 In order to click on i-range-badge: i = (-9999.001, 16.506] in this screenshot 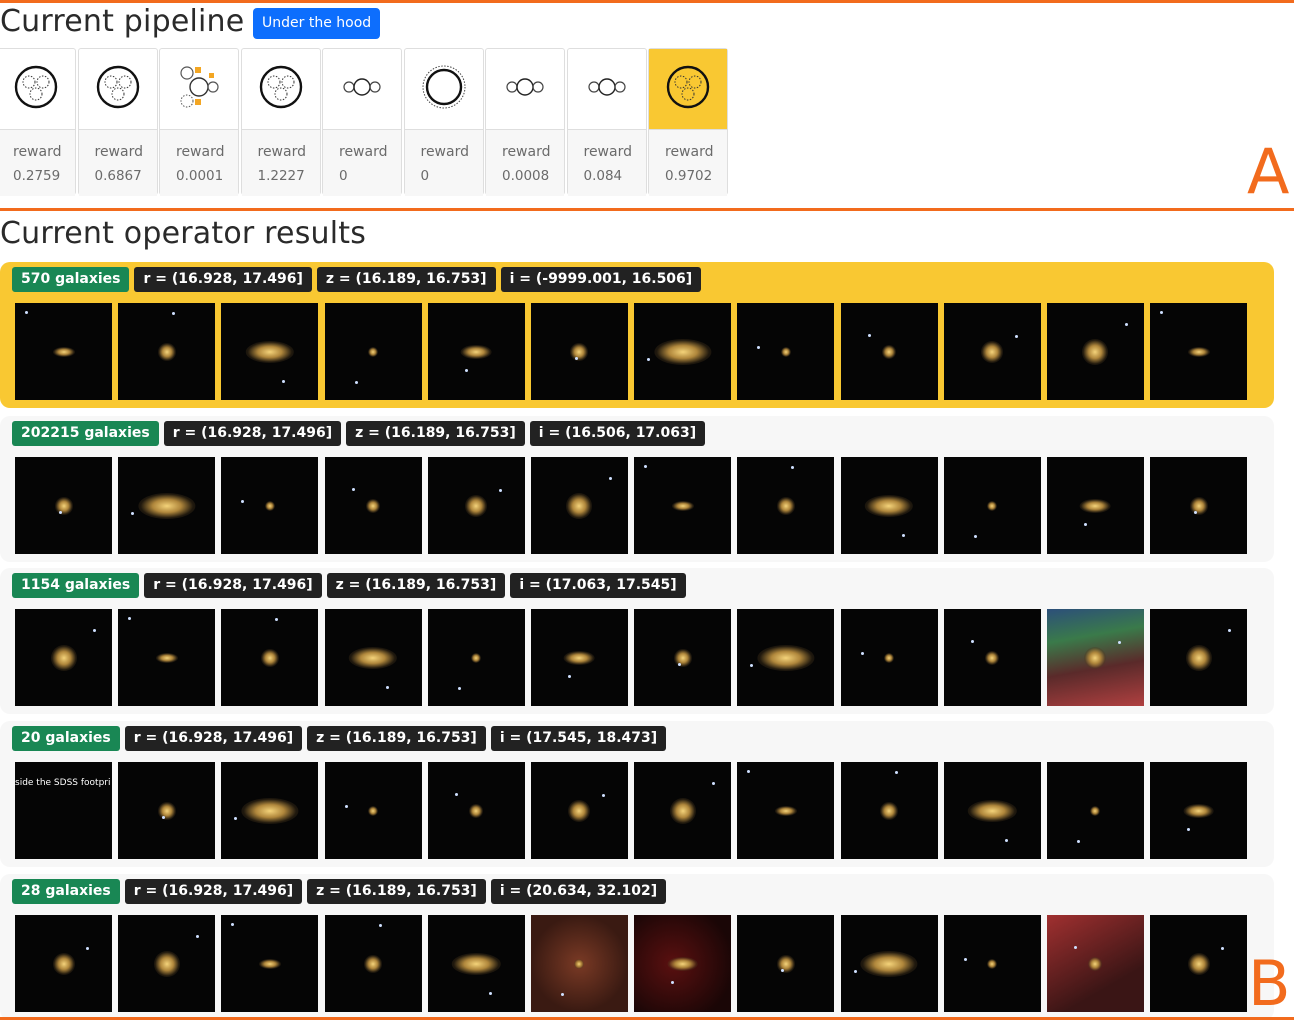, I will do `click(601, 279)`.